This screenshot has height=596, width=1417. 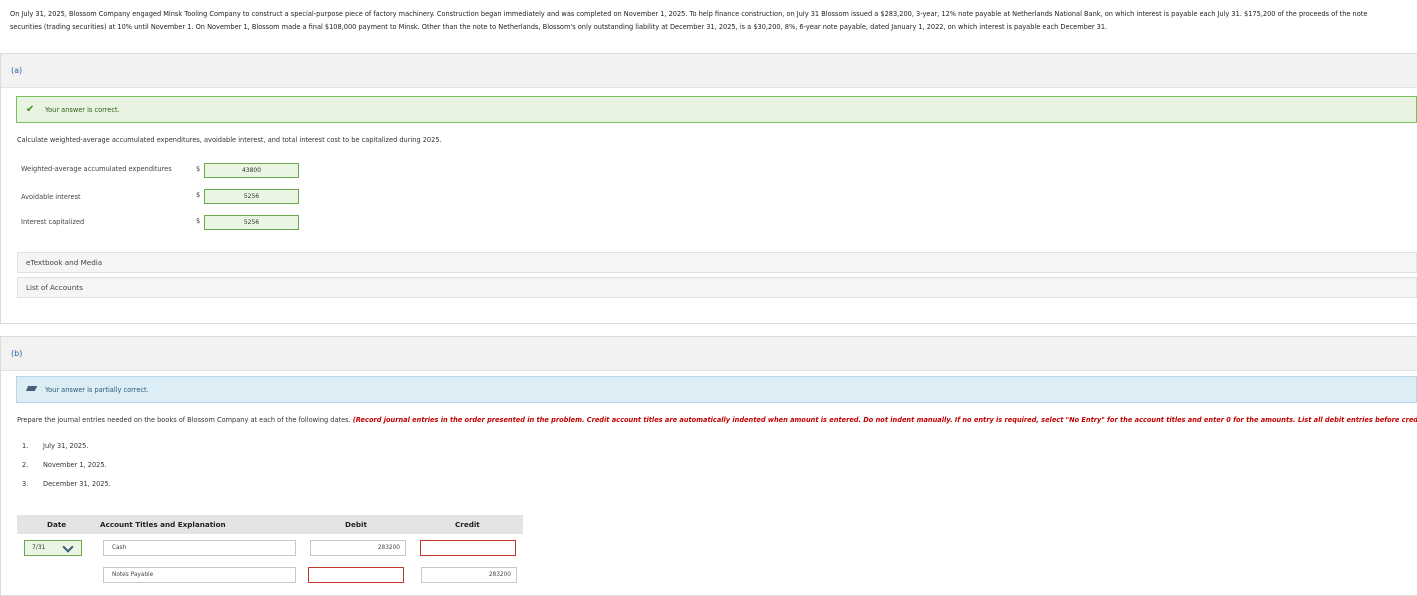 What do you see at coordinates (251, 196) in the screenshot?
I see `avoidable-interest-input: 5256` at bounding box center [251, 196].